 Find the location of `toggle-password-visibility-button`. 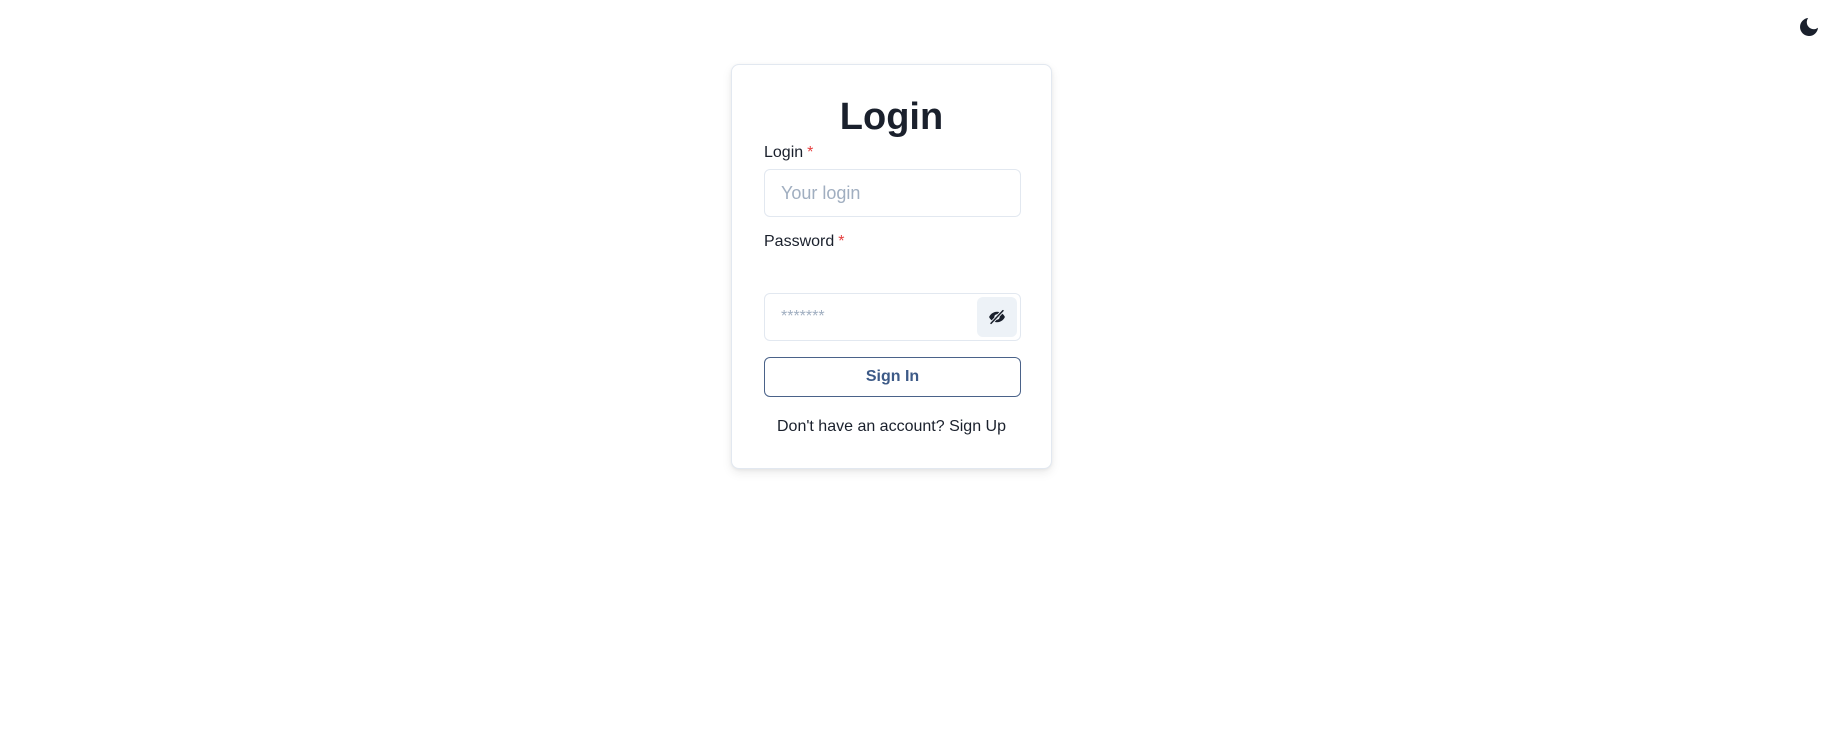

toggle-password-visibility-button is located at coordinates (997, 317).